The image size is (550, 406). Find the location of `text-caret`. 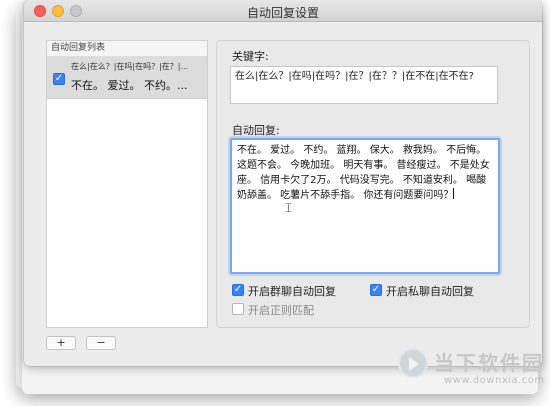

text-caret is located at coordinates (454, 193).